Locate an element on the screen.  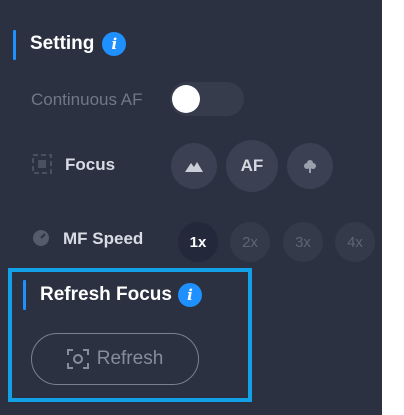
mf-speed-3x-button: 3x is located at coordinates (303, 242).